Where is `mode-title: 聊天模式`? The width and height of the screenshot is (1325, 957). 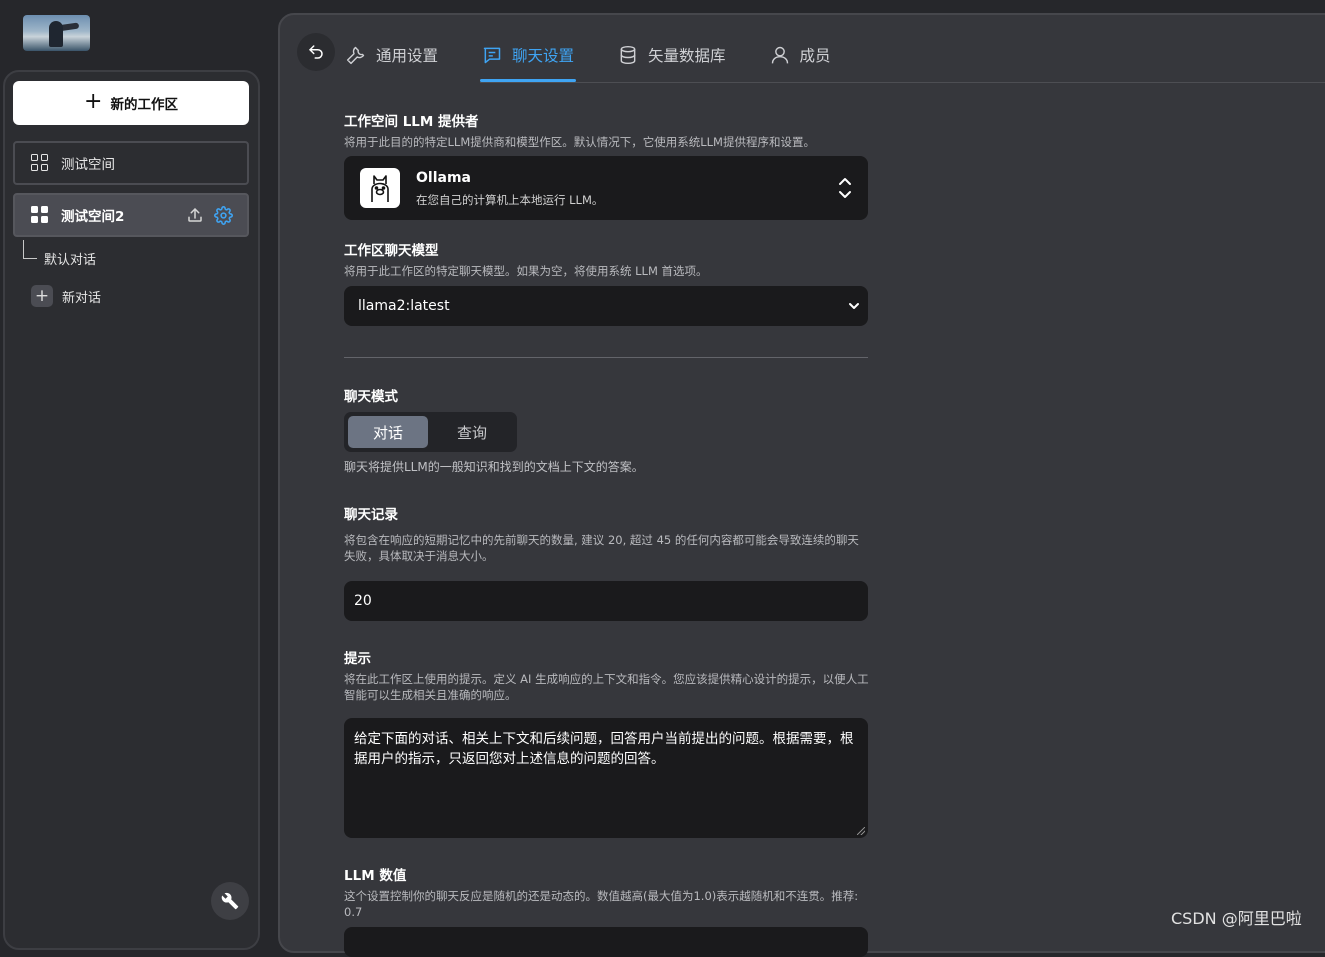
mode-title: 聊天模式 is located at coordinates (371, 397).